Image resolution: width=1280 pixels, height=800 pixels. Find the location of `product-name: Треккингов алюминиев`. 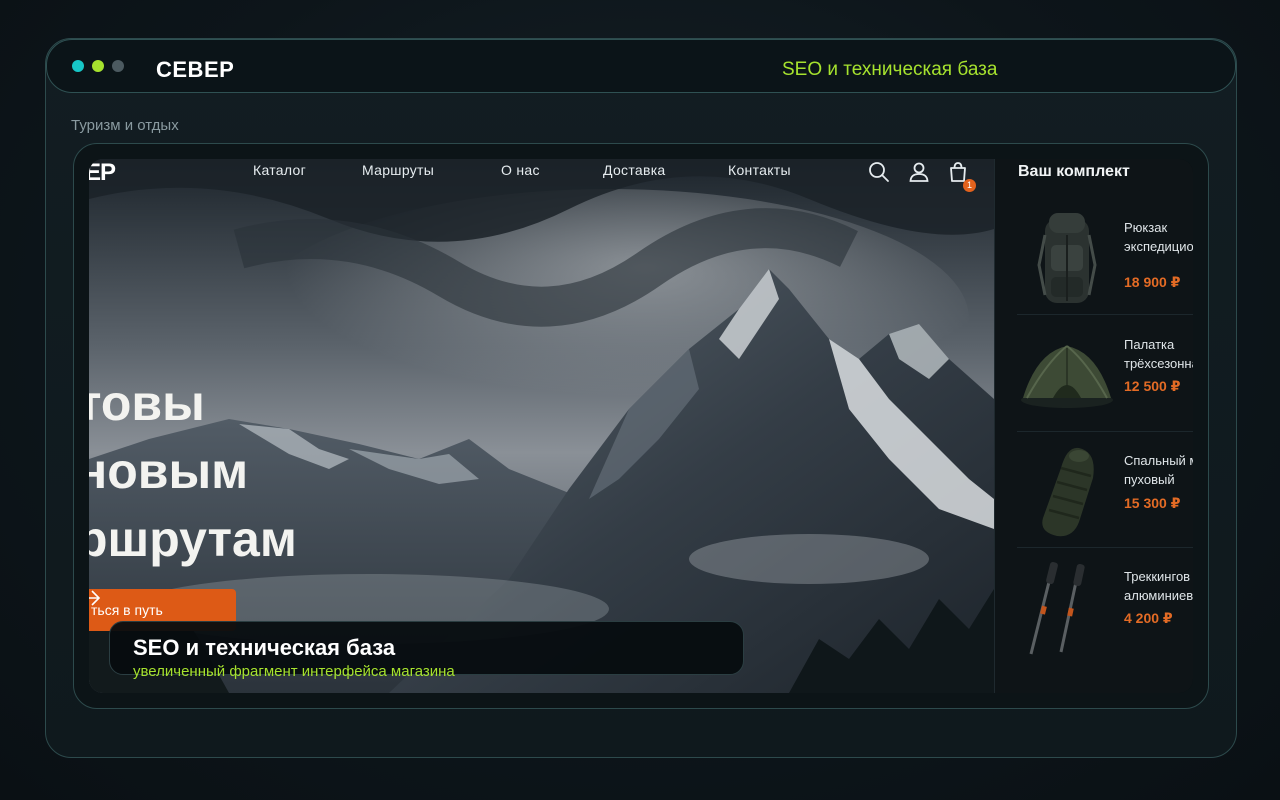

product-name: Треккингов алюминиев is located at coordinates (1158, 586).